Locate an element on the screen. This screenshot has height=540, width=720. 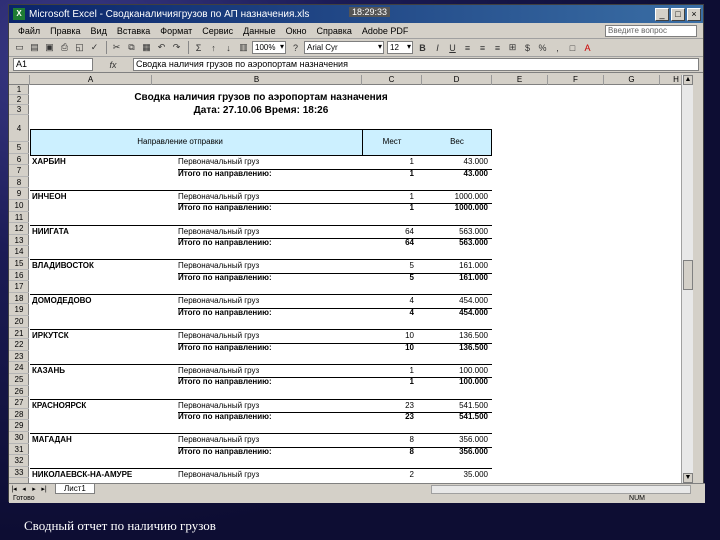
vertical-scrollbar: ▲ ▼ is located at coordinates (687, 279).